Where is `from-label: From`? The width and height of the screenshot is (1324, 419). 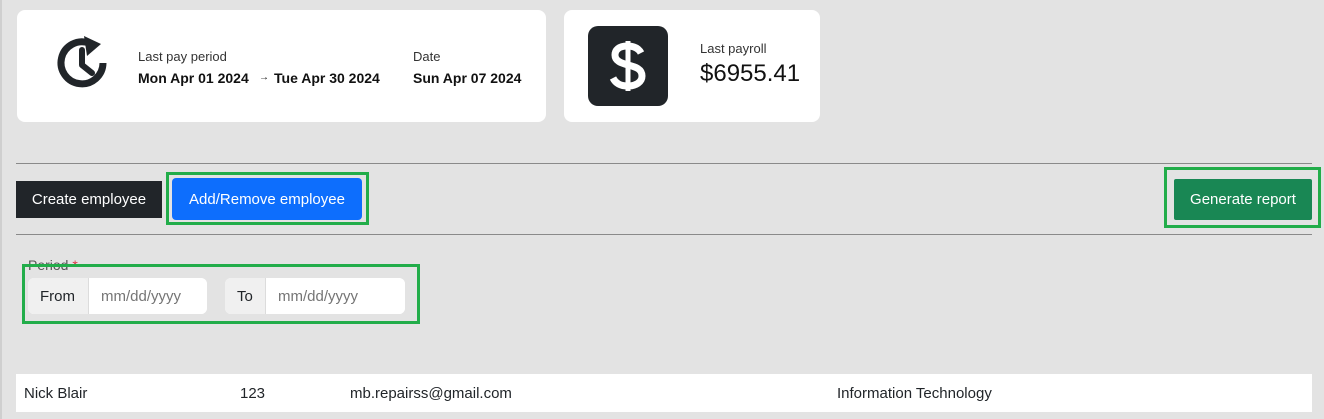 from-label: From is located at coordinates (58, 296).